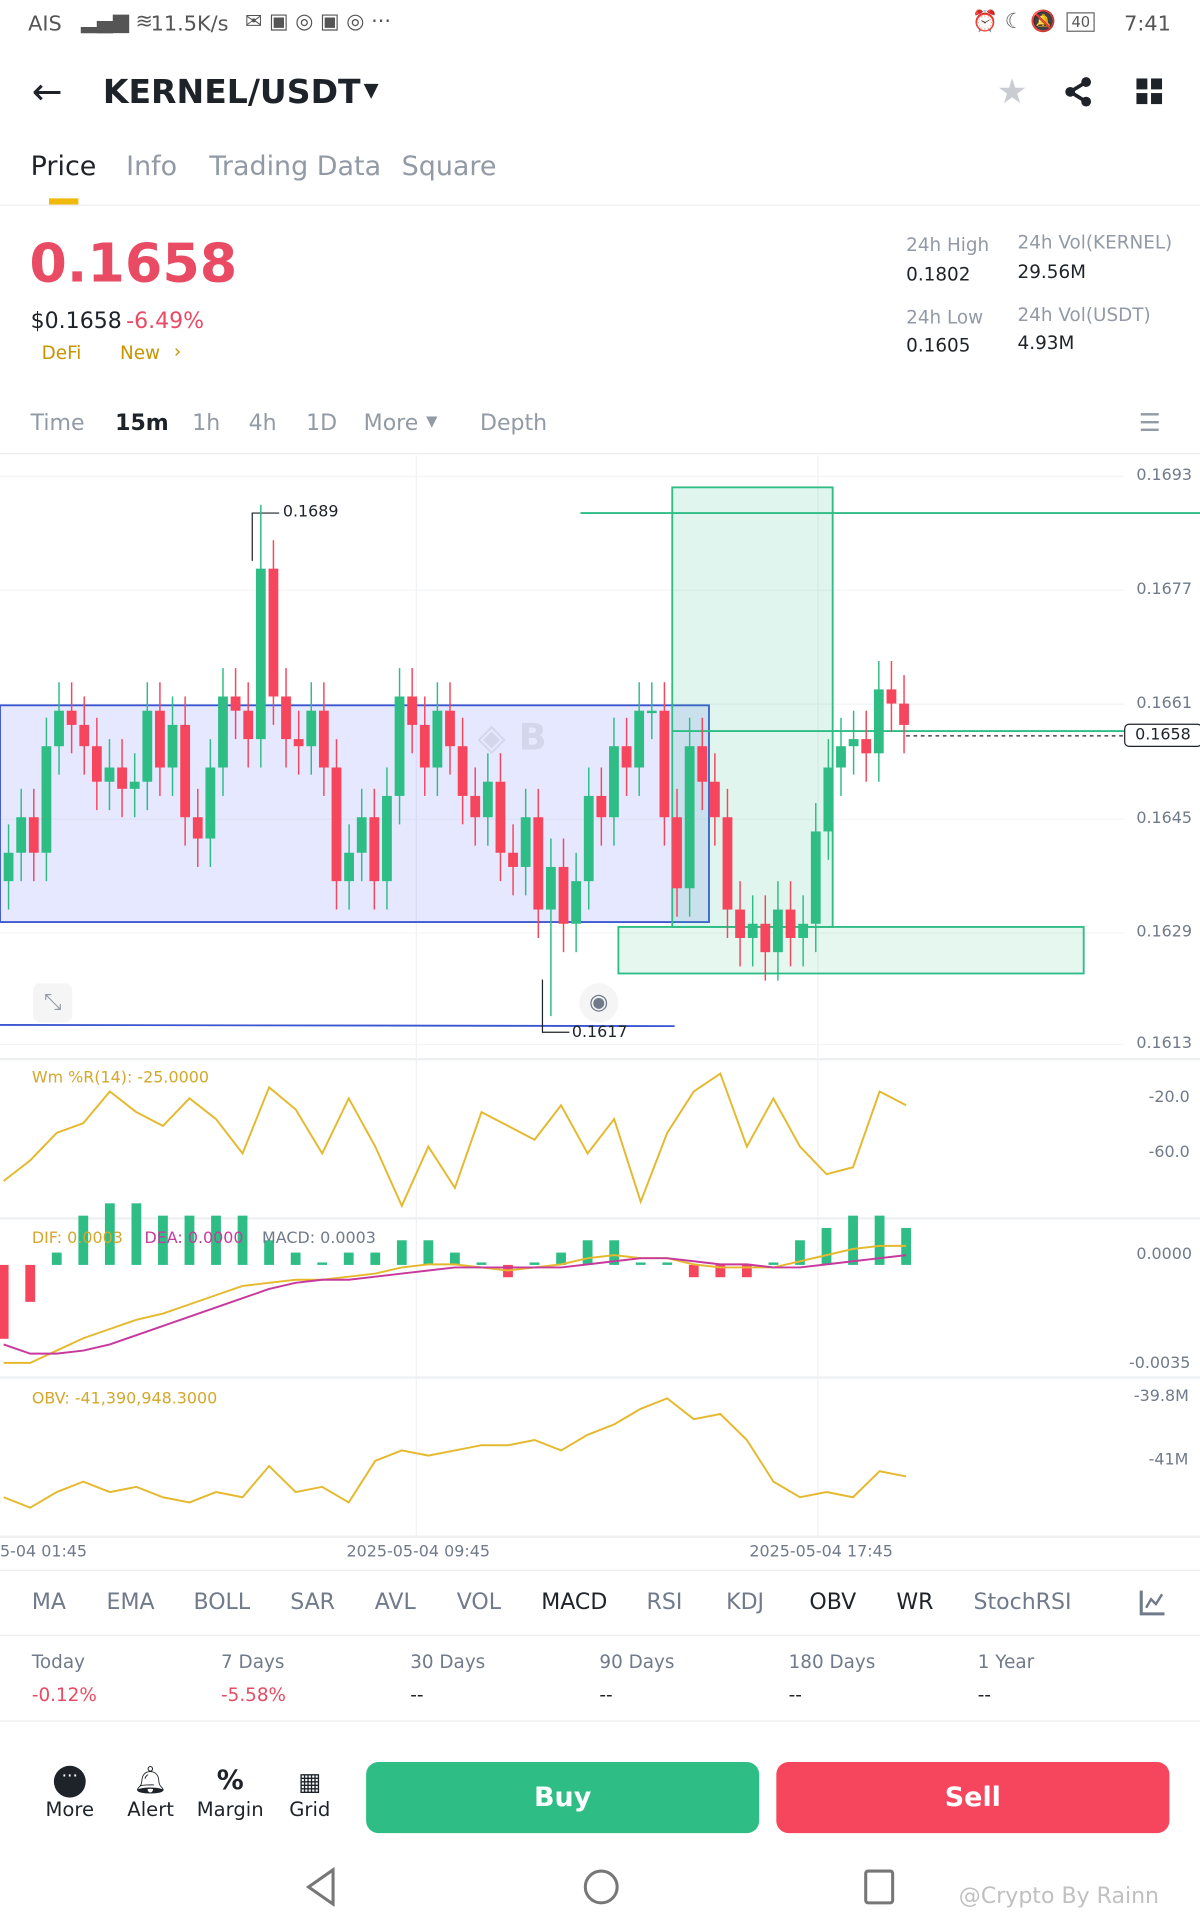 Image resolution: width=1200 pixels, height=1920 pixels. I want to click on indicator-tab-avl: AVL, so click(395, 1602).